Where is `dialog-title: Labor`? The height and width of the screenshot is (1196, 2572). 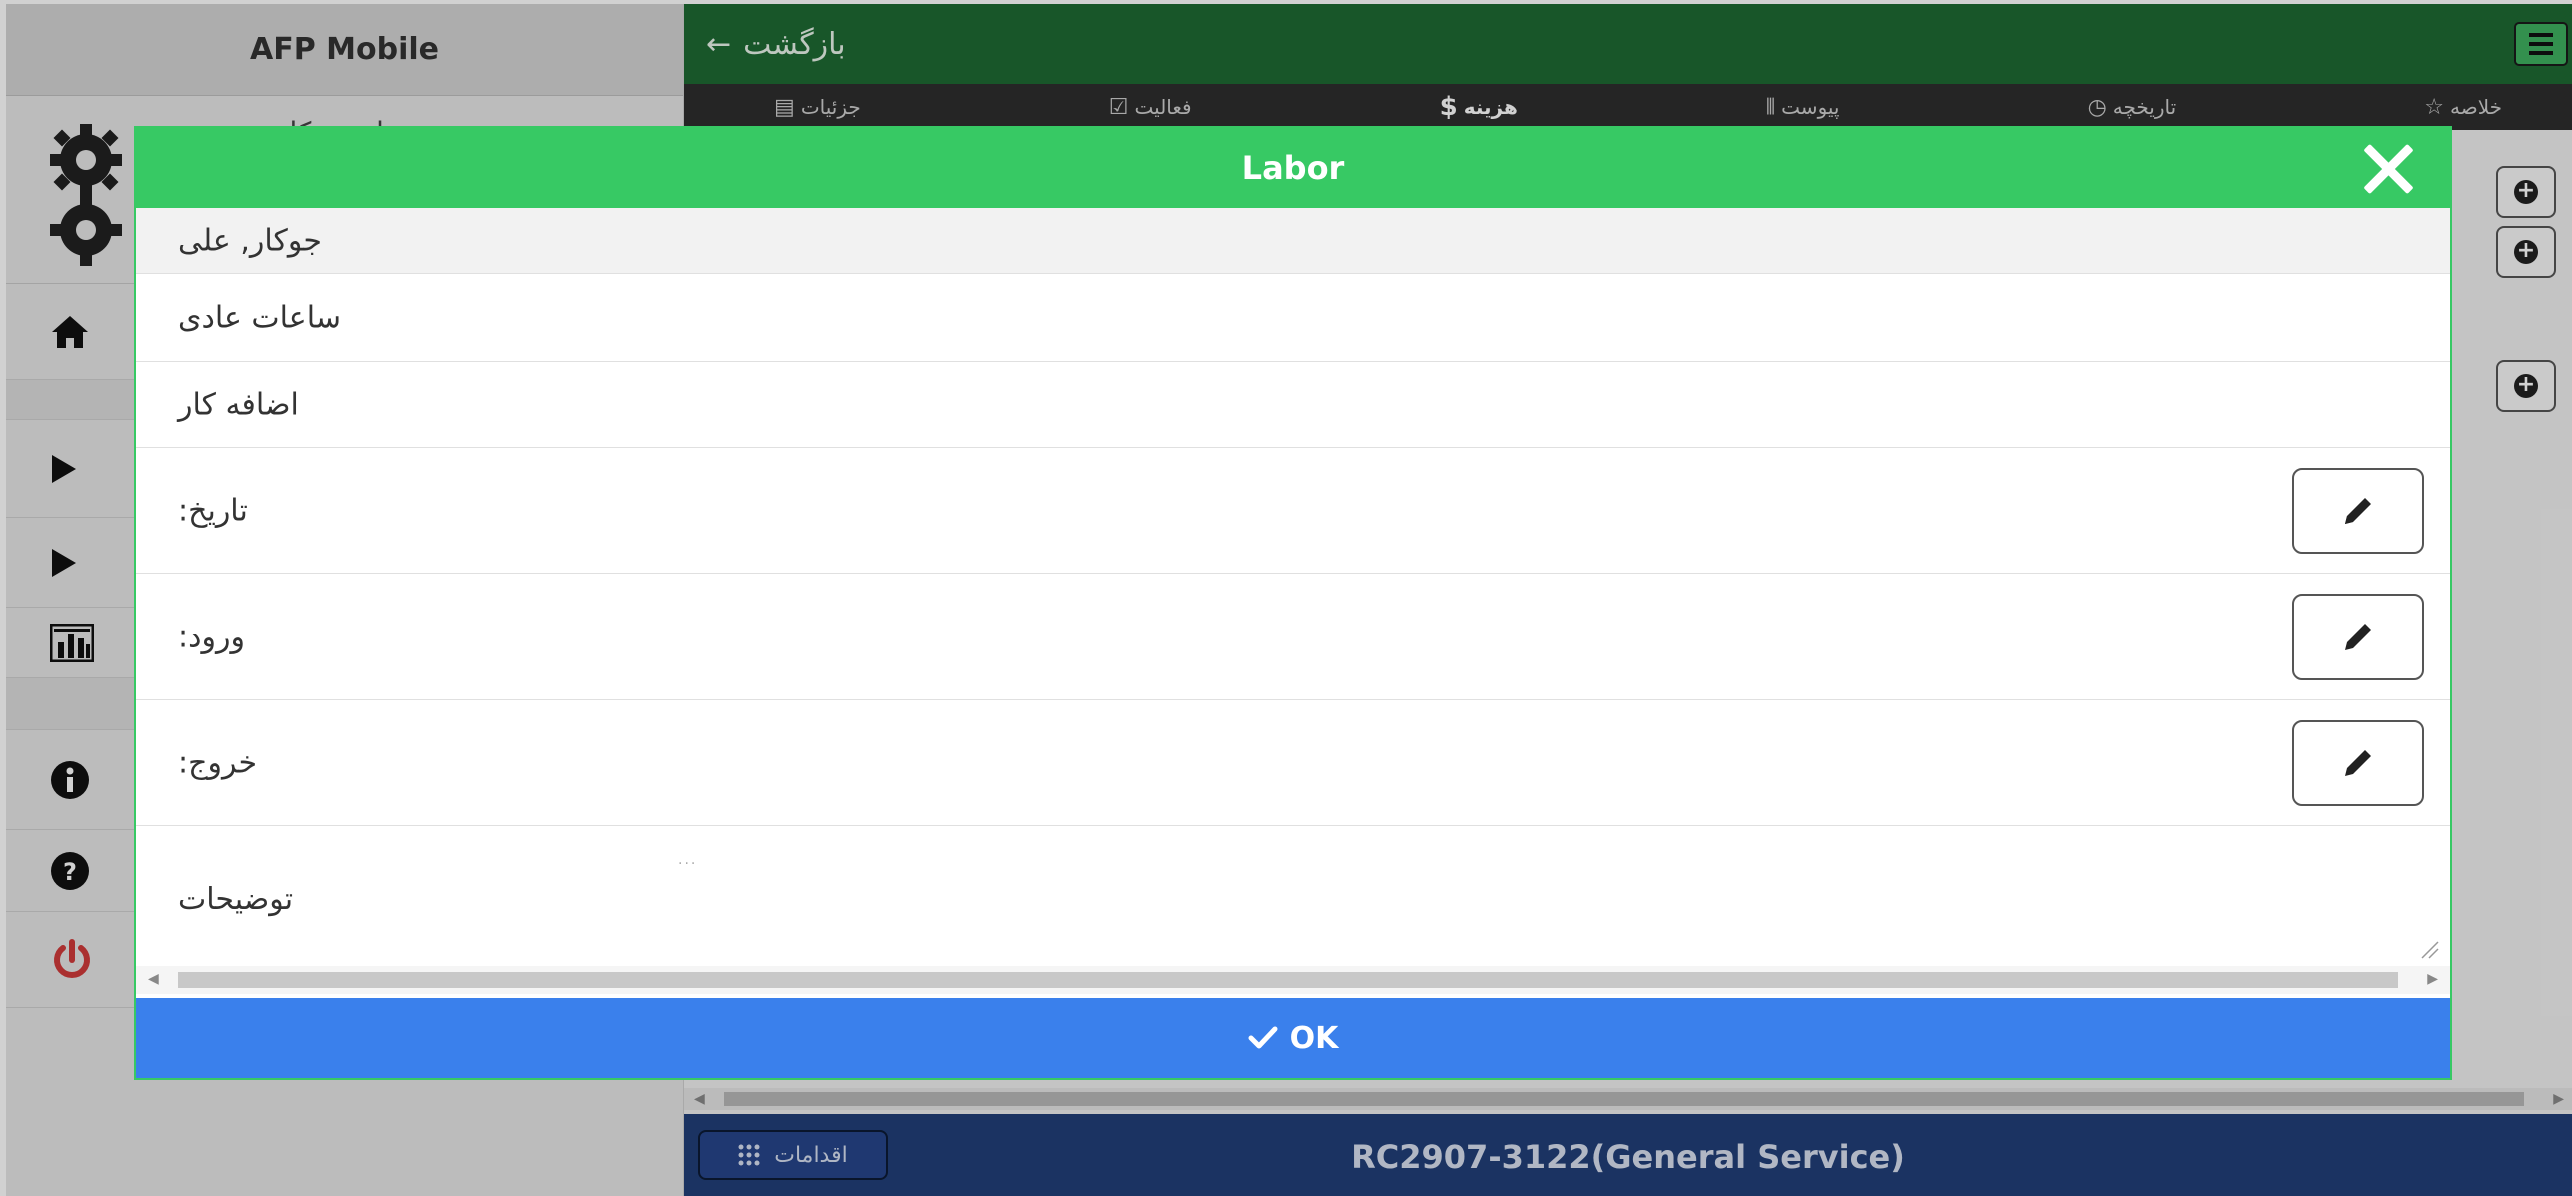 dialog-title: Labor is located at coordinates (1293, 168).